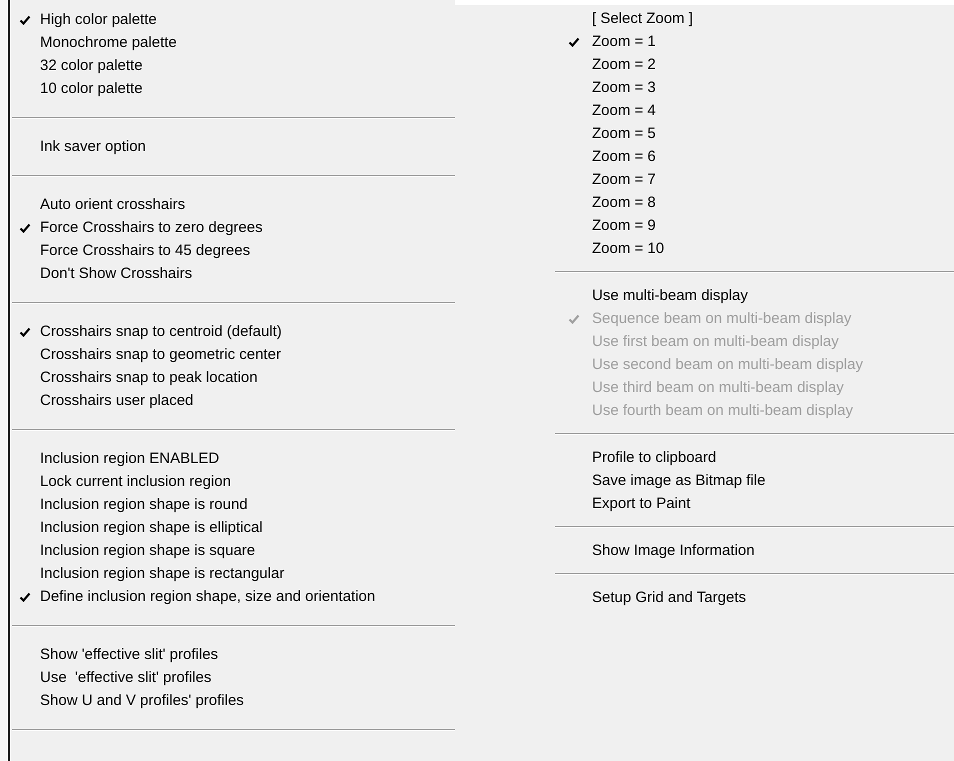  I want to click on menu-item: Zoom = 6, so click(754, 156).